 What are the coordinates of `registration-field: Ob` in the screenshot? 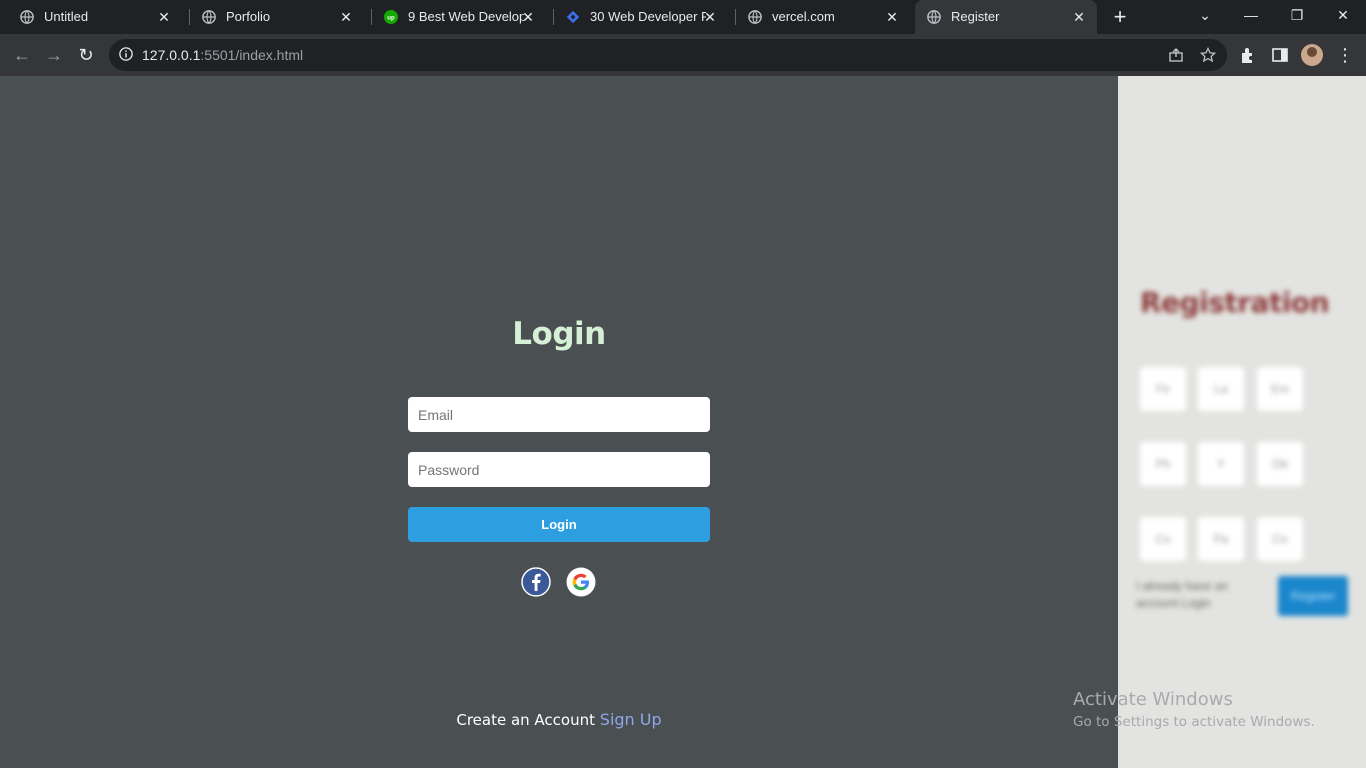 It's located at (1280, 464).